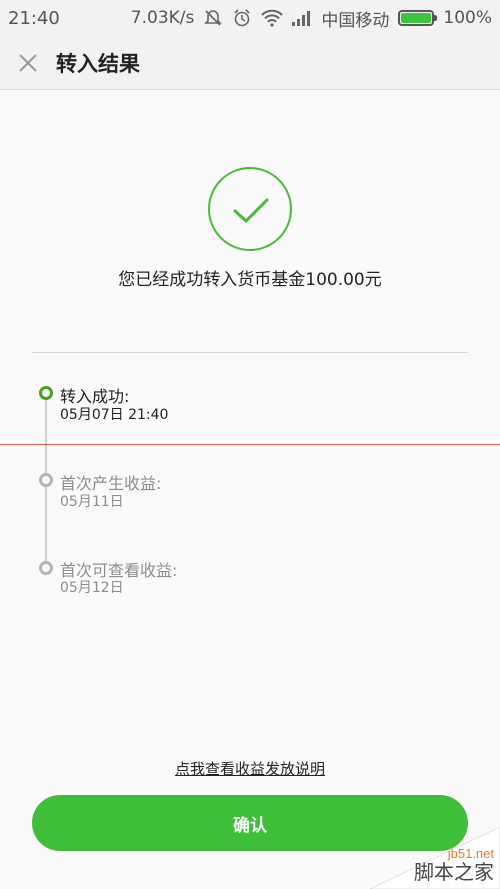 The height and width of the screenshot is (889, 500). What do you see at coordinates (250, 209) in the screenshot?
I see `check-icon` at bounding box center [250, 209].